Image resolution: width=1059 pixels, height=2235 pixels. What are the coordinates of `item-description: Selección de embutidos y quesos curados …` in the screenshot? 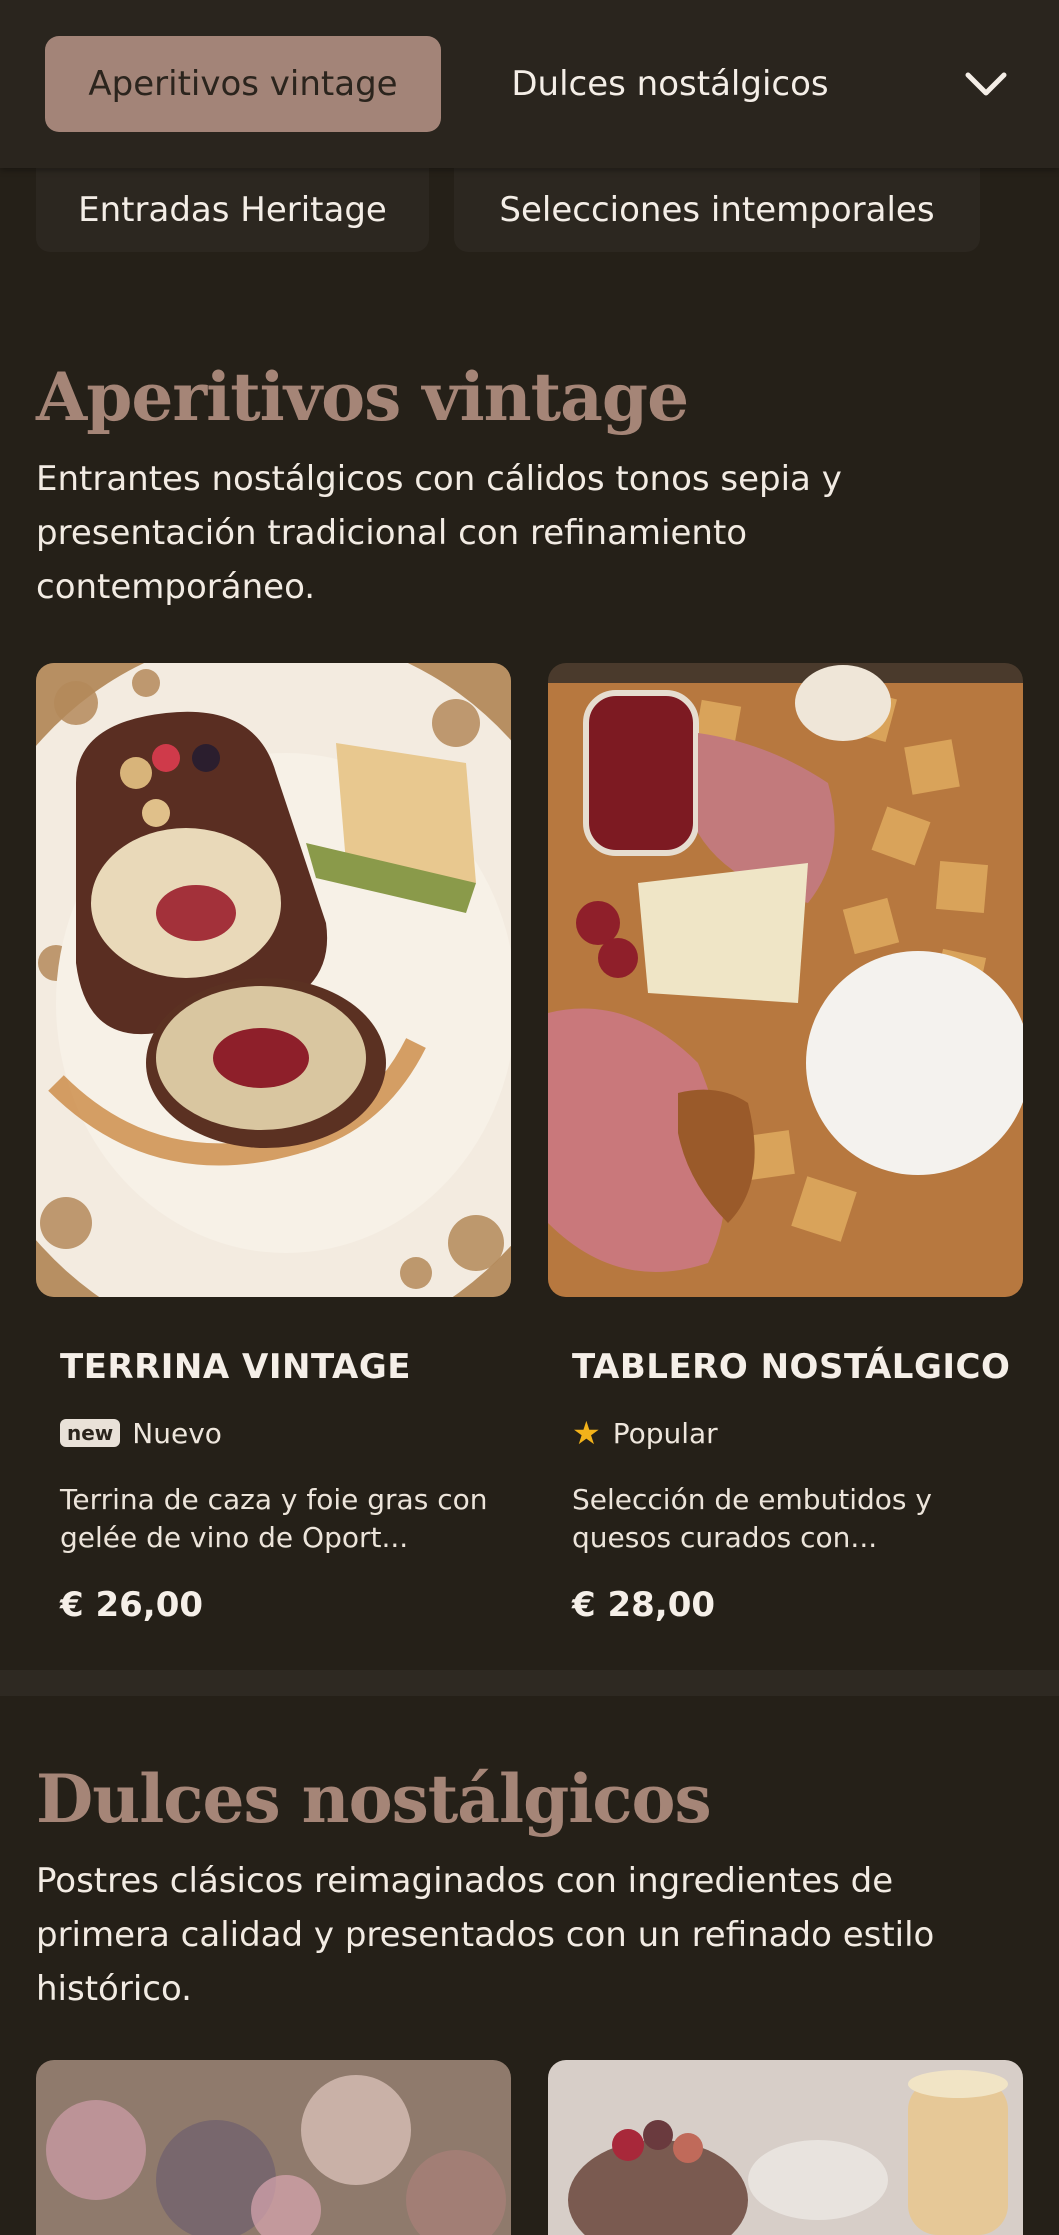 It's located at (752, 1518).